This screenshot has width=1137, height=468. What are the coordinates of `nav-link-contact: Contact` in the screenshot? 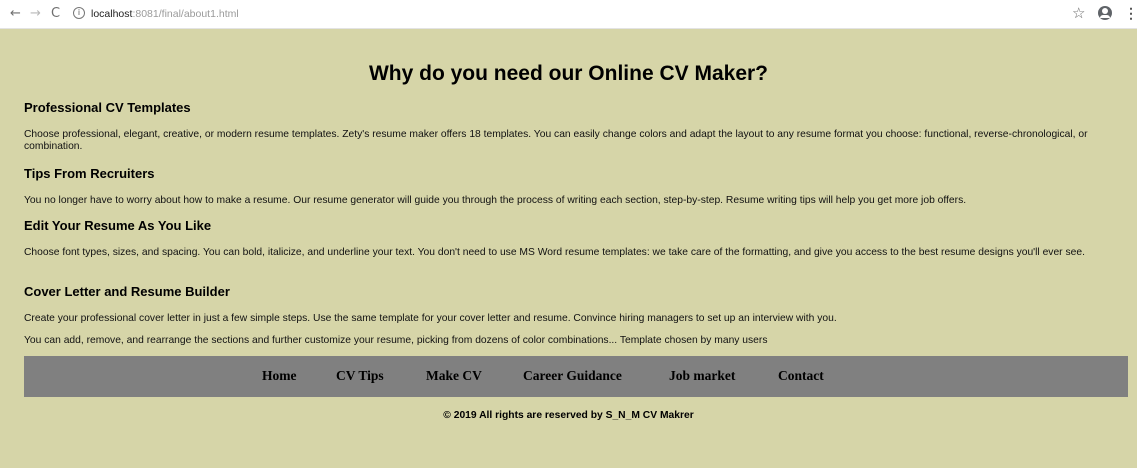 It's located at (801, 376).